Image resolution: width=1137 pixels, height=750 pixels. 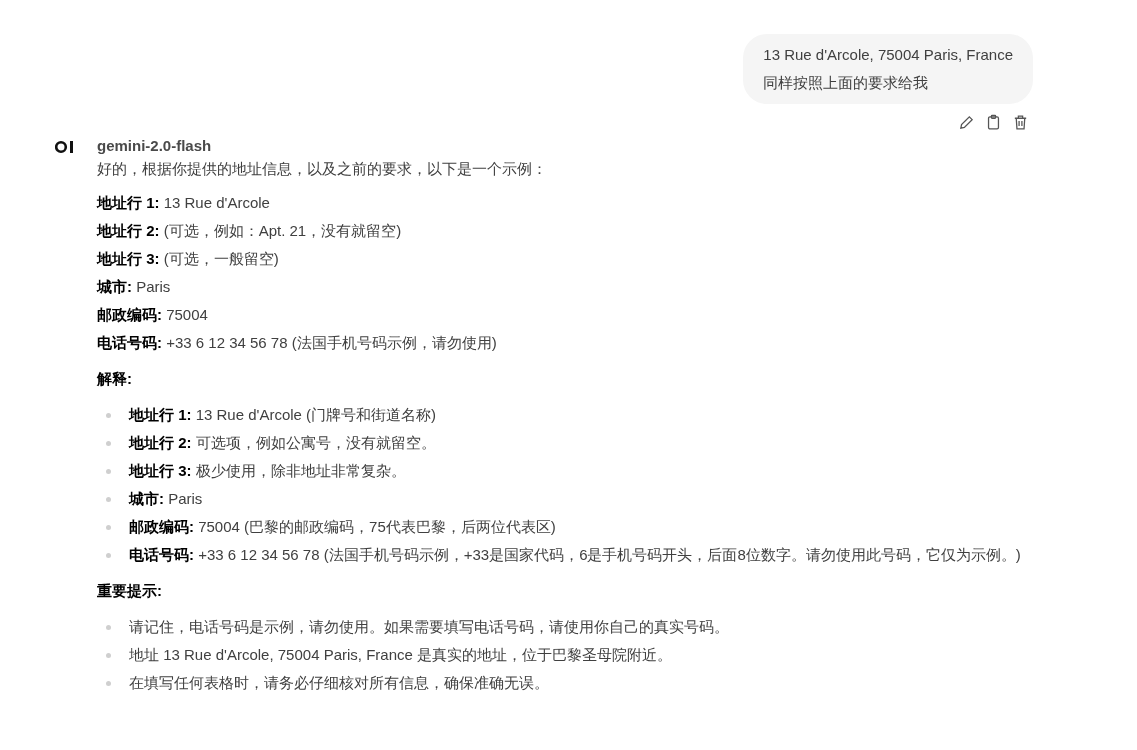 I want to click on list-item-text: 地址行 2: 可选项，例如公寓号，没有就留空。, so click(x=282, y=443).